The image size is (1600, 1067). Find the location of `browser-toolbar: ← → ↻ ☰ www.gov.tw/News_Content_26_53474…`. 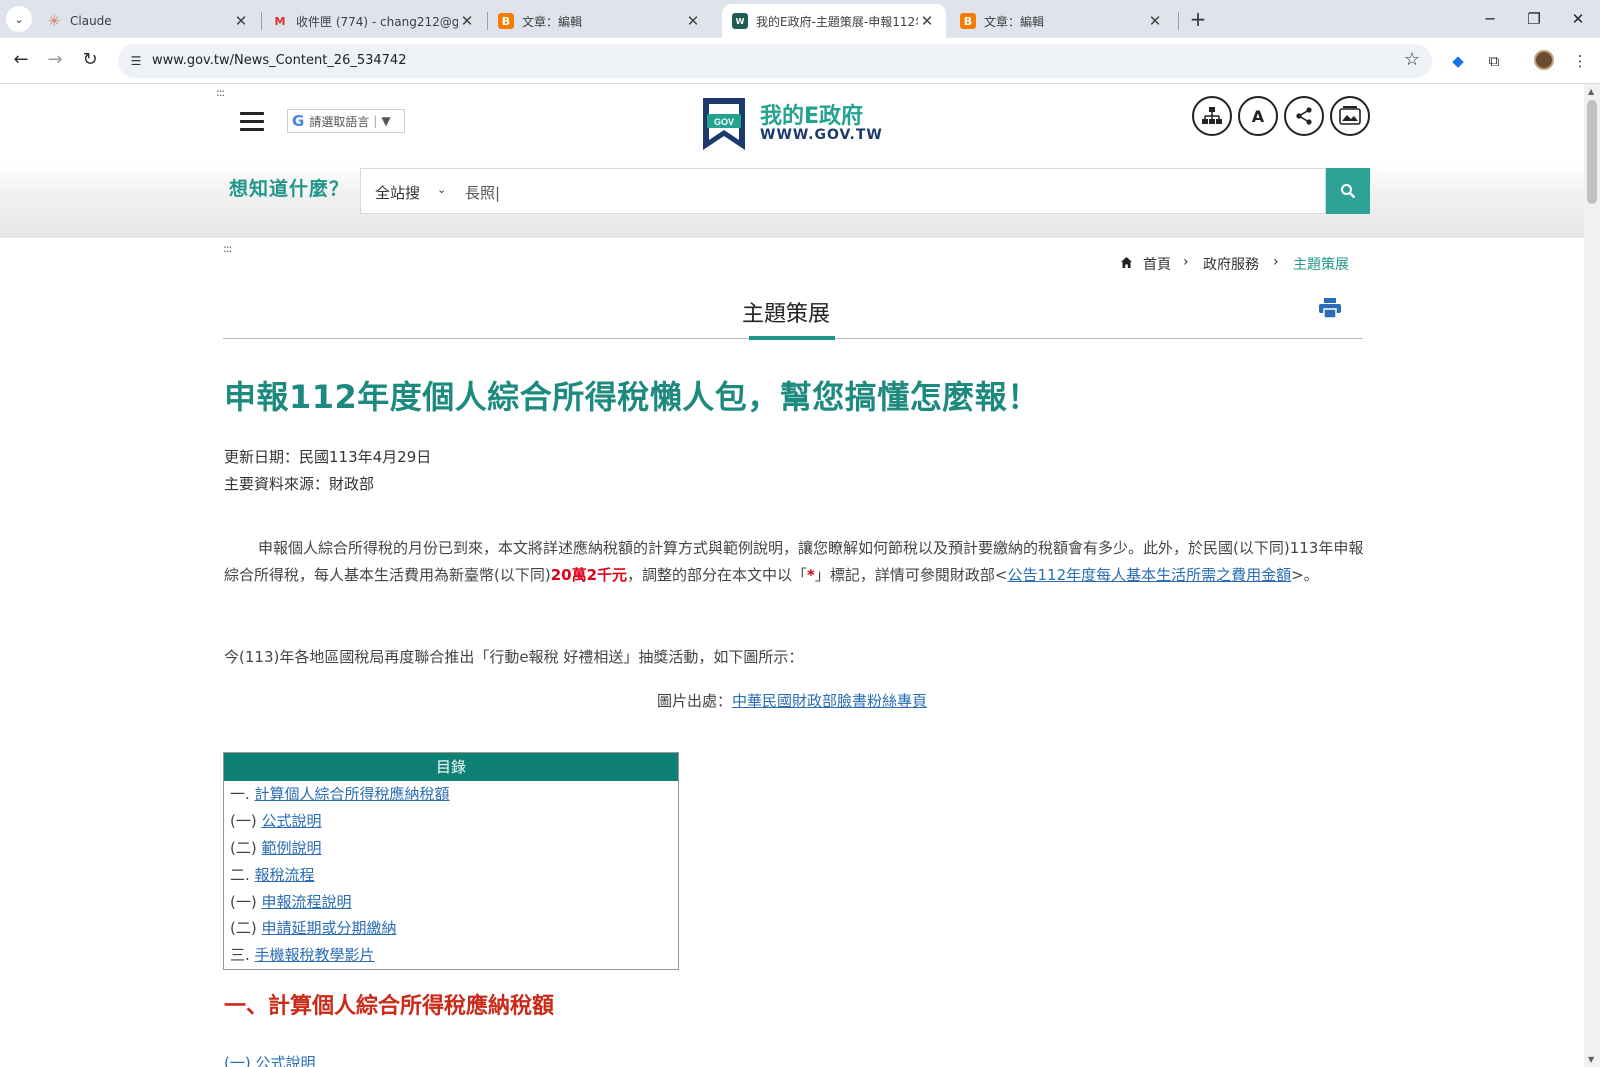

browser-toolbar: ← → ↻ ☰ www.gov.tw/News_Content_26_53474… is located at coordinates (800, 61).